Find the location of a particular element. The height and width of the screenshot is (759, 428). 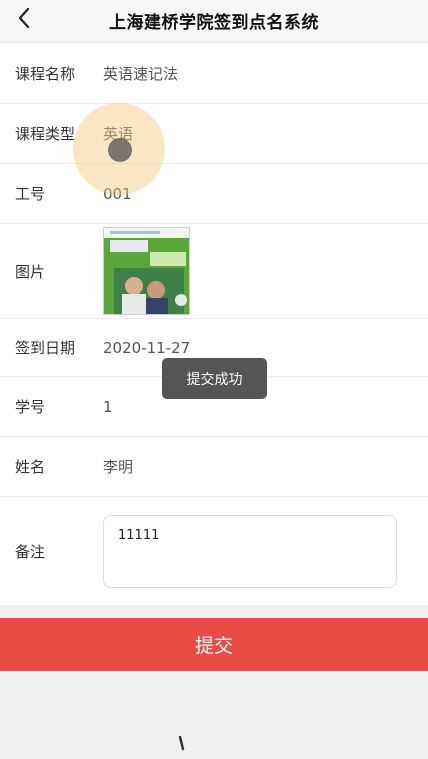

name-row: 姓名 李明 is located at coordinates (214, 467).